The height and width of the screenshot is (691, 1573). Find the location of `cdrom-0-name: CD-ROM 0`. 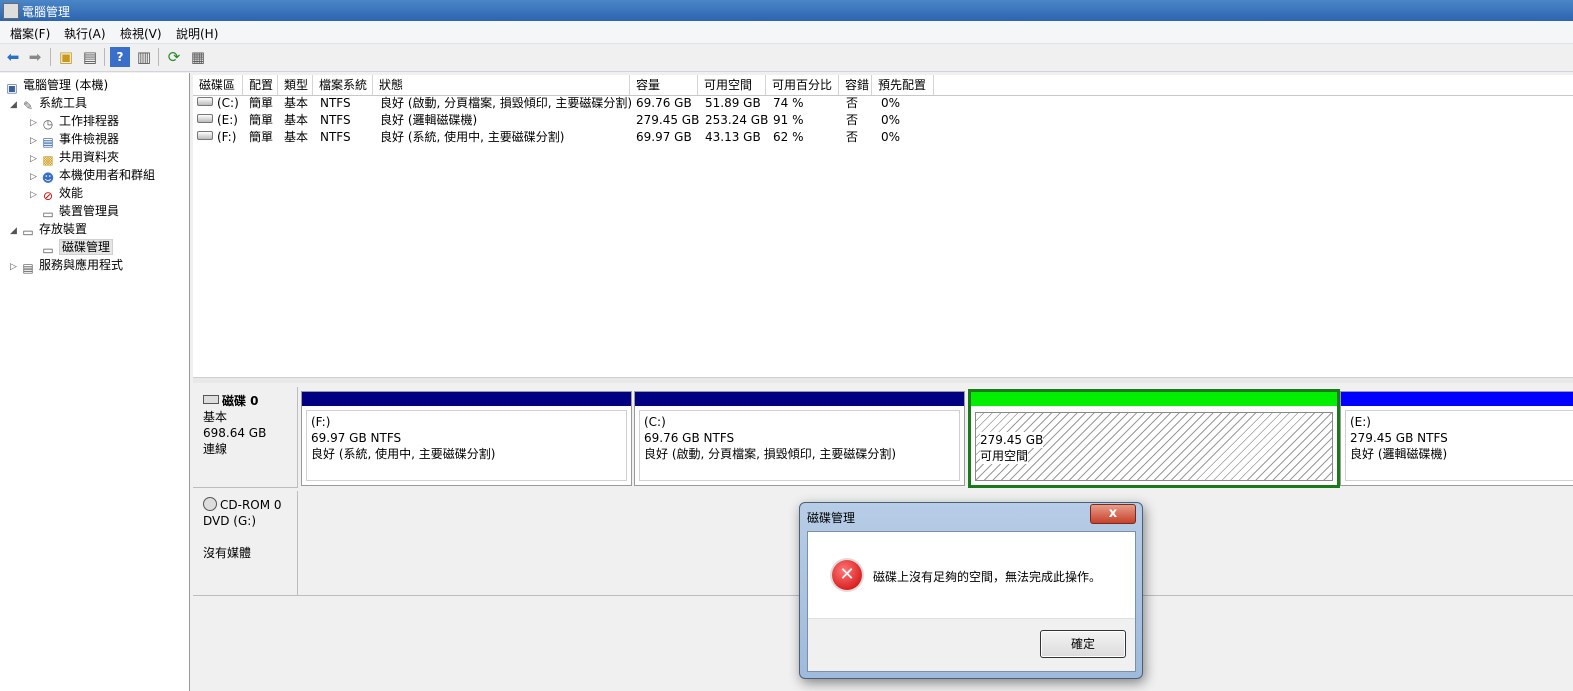

cdrom-0-name: CD-ROM 0 is located at coordinates (251, 505).